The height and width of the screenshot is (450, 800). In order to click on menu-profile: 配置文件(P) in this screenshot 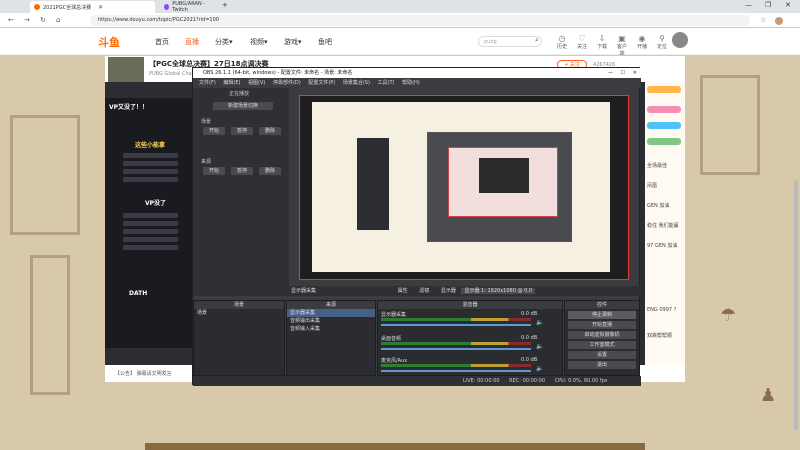, I will do `click(321, 83)`.